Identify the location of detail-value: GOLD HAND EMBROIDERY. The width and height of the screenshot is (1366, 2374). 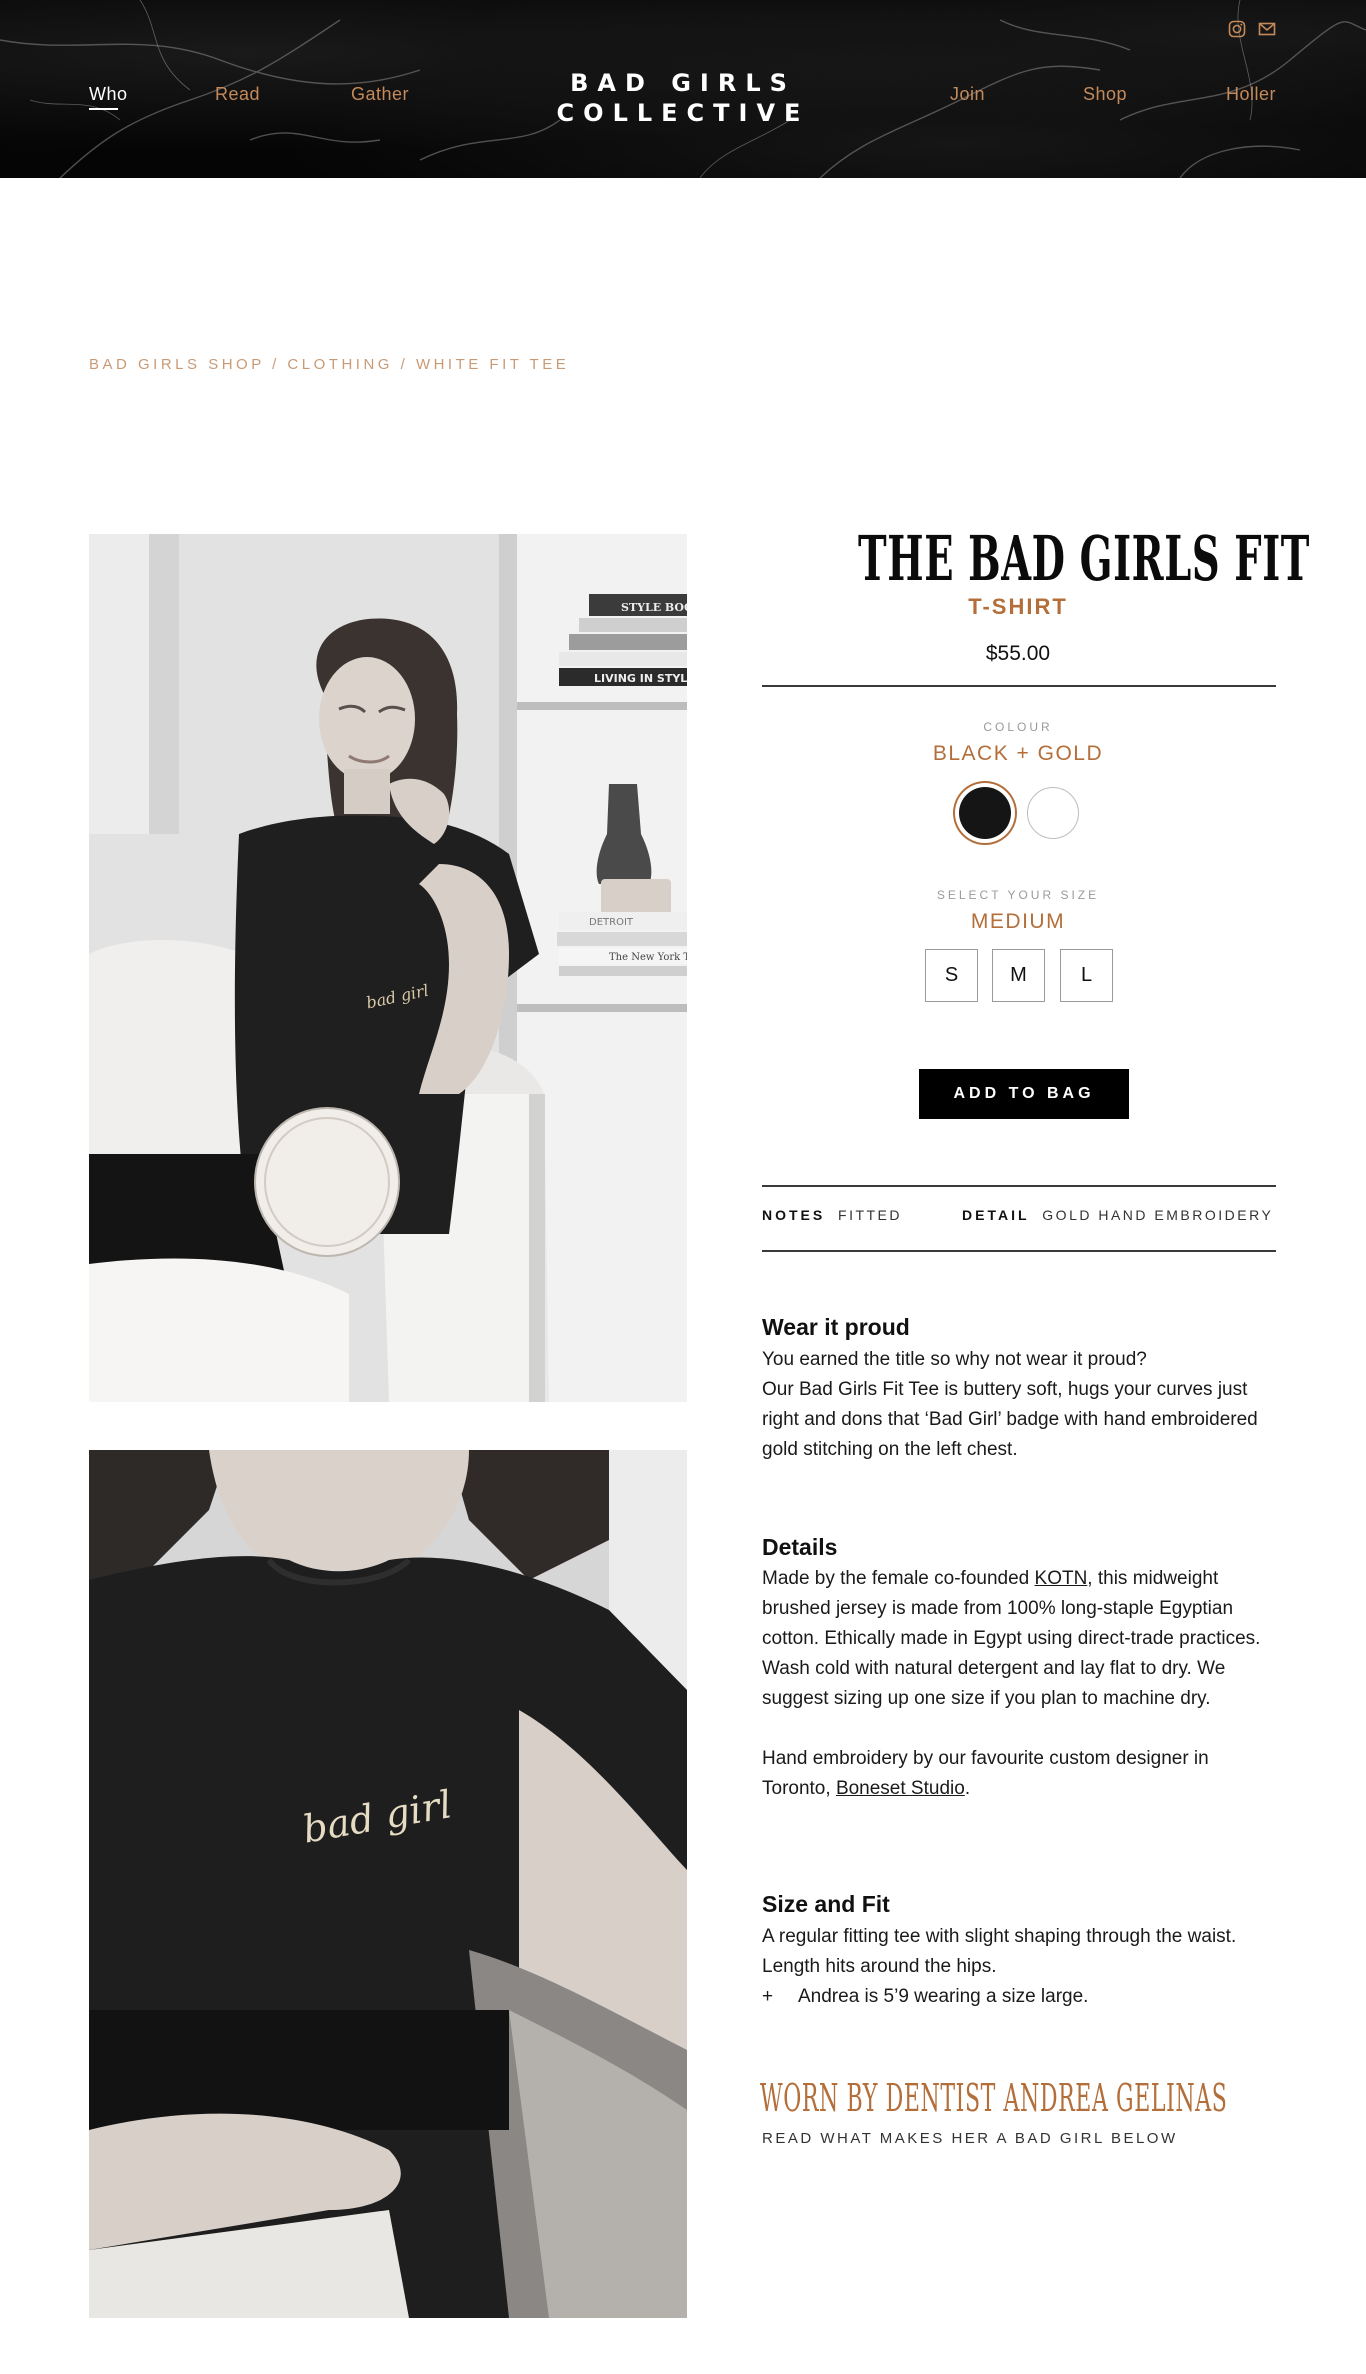
(1158, 1215).